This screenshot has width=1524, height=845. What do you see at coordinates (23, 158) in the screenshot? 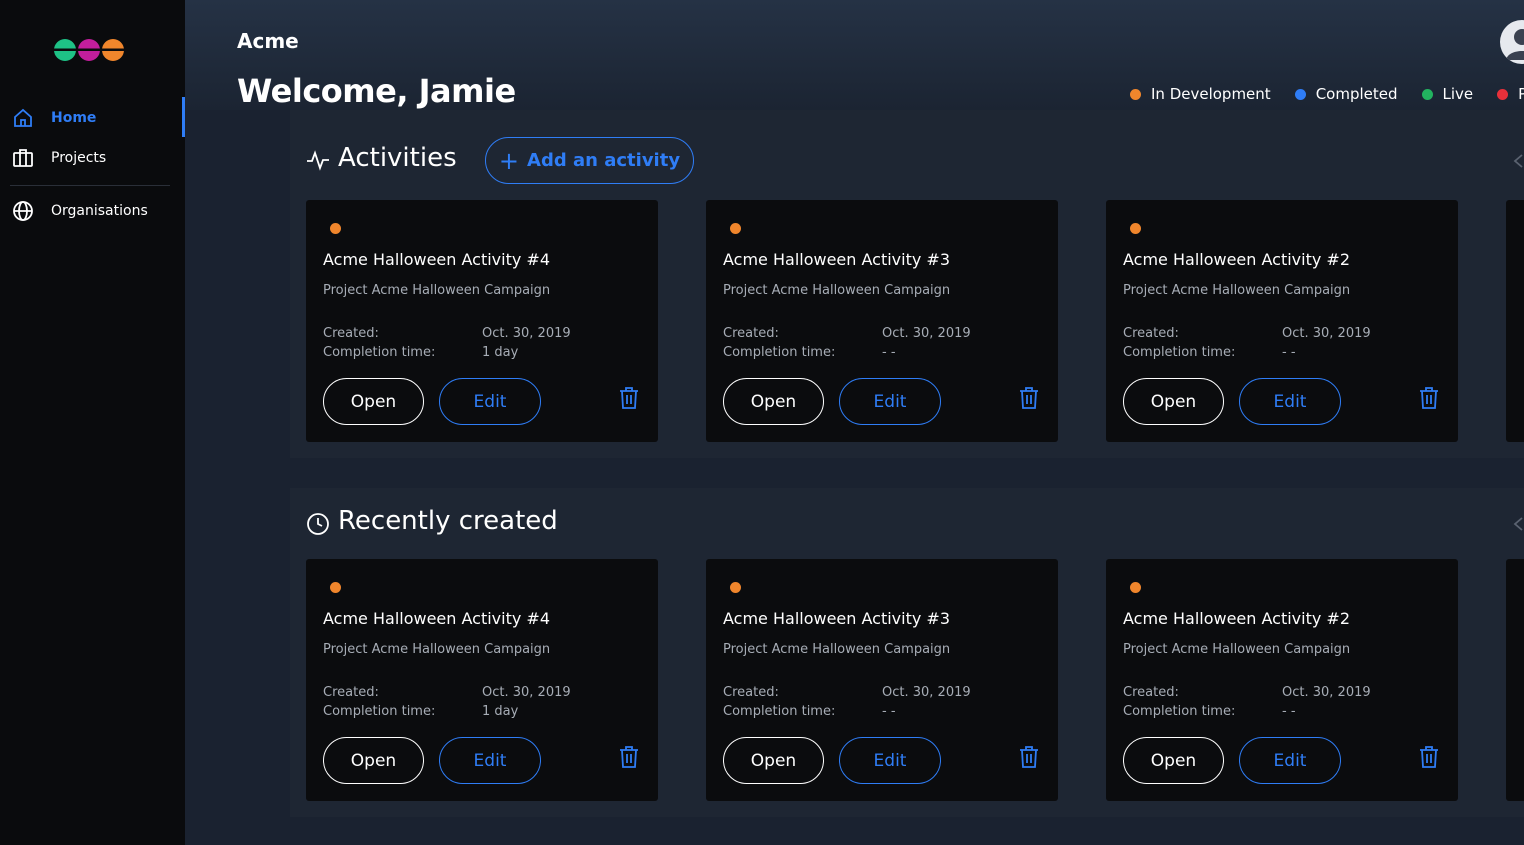
I see `briefcase-icon` at bounding box center [23, 158].